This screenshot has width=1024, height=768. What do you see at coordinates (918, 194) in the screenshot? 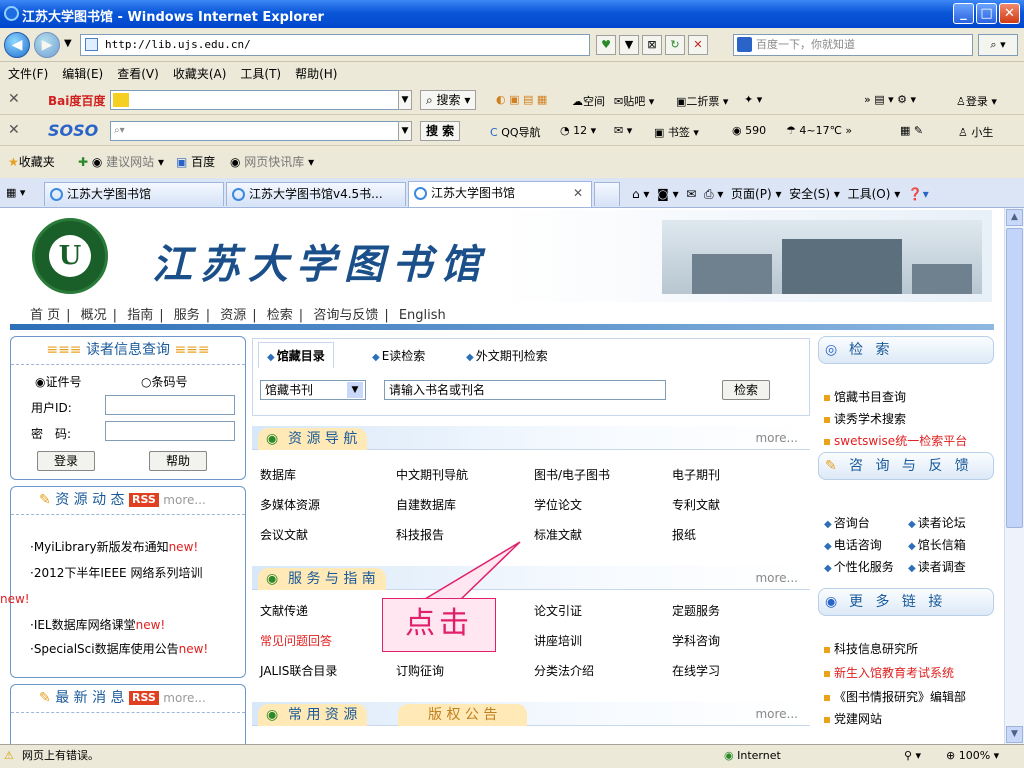
I see `help-icon: ❓▾` at bounding box center [918, 194].